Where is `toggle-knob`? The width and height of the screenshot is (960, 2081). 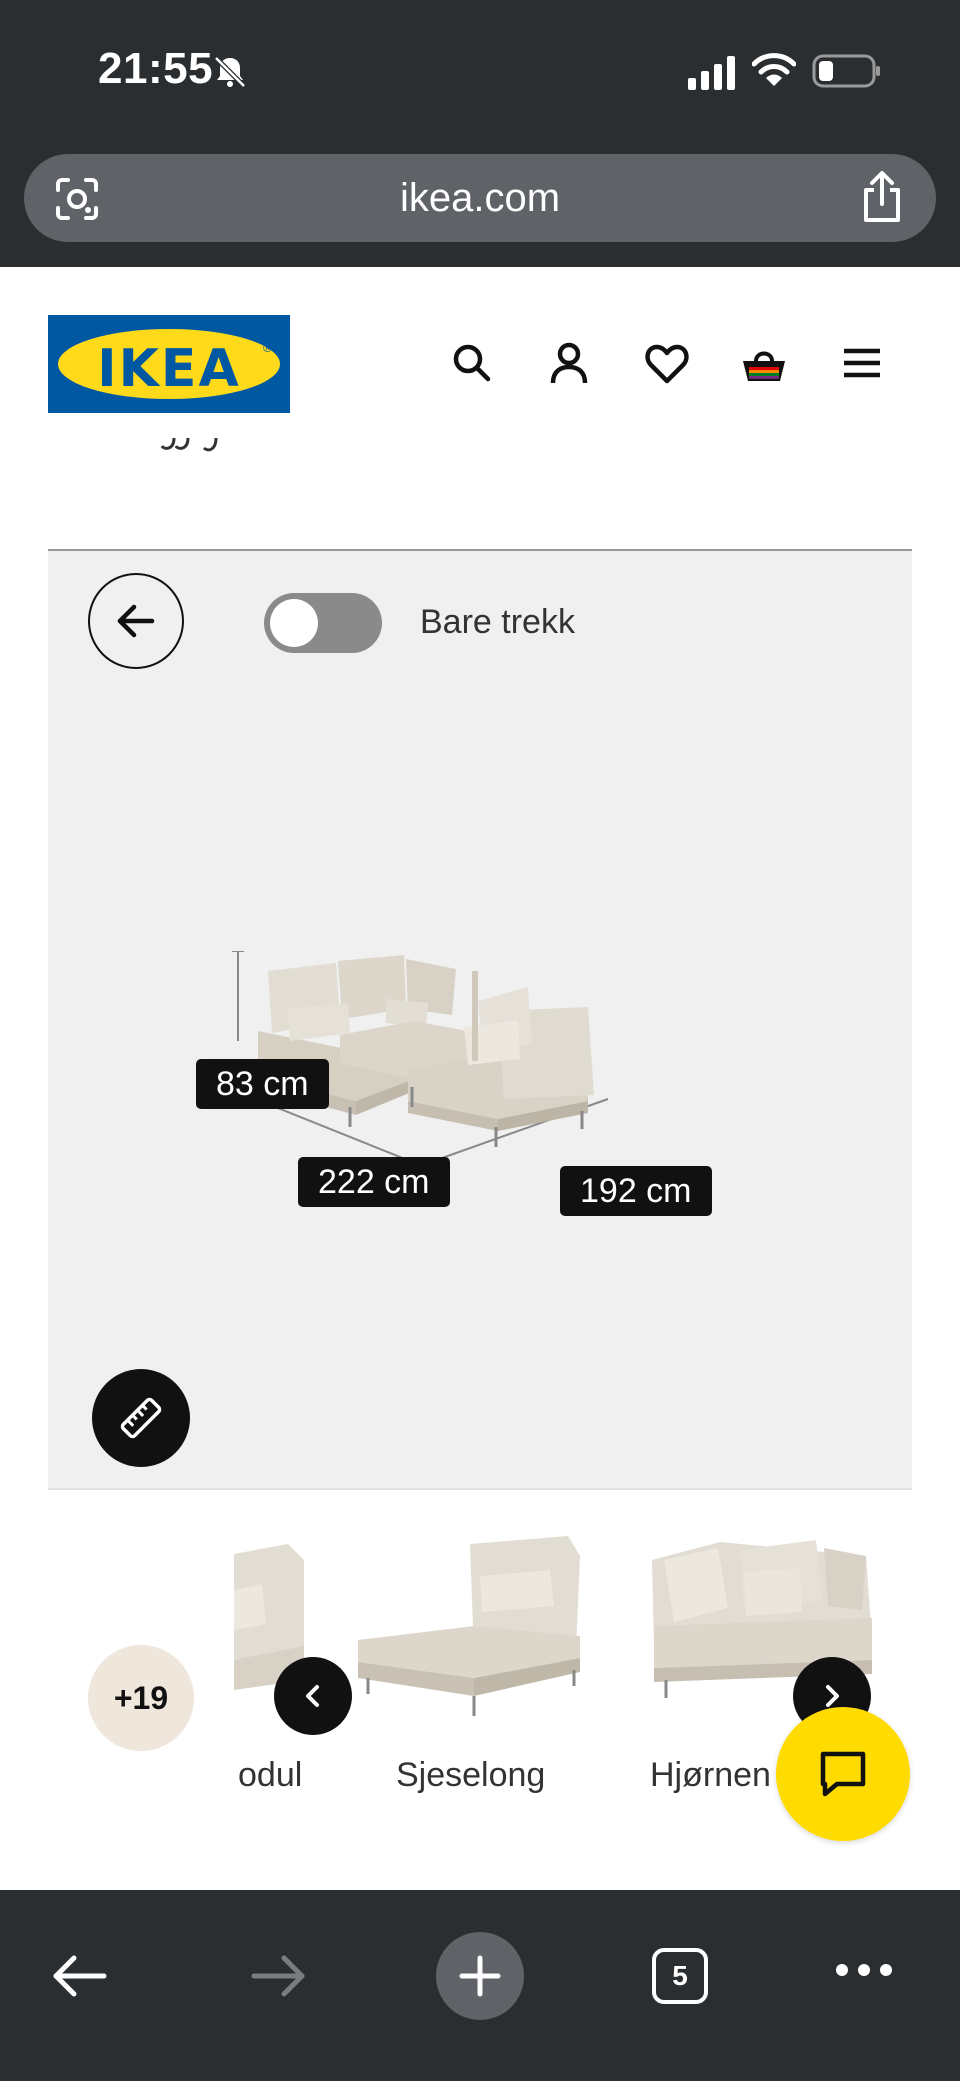 toggle-knob is located at coordinates (294, 623).